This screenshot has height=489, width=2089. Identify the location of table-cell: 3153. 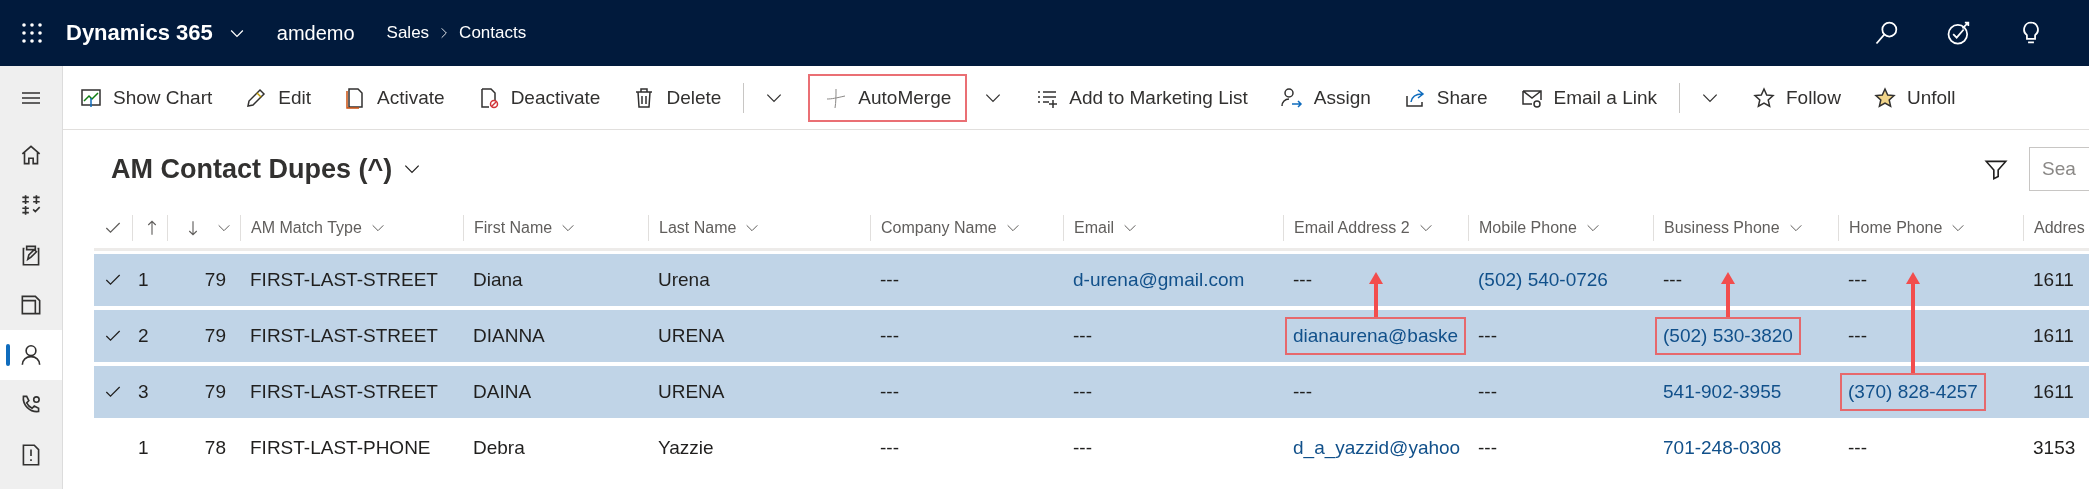
(2054, 448).